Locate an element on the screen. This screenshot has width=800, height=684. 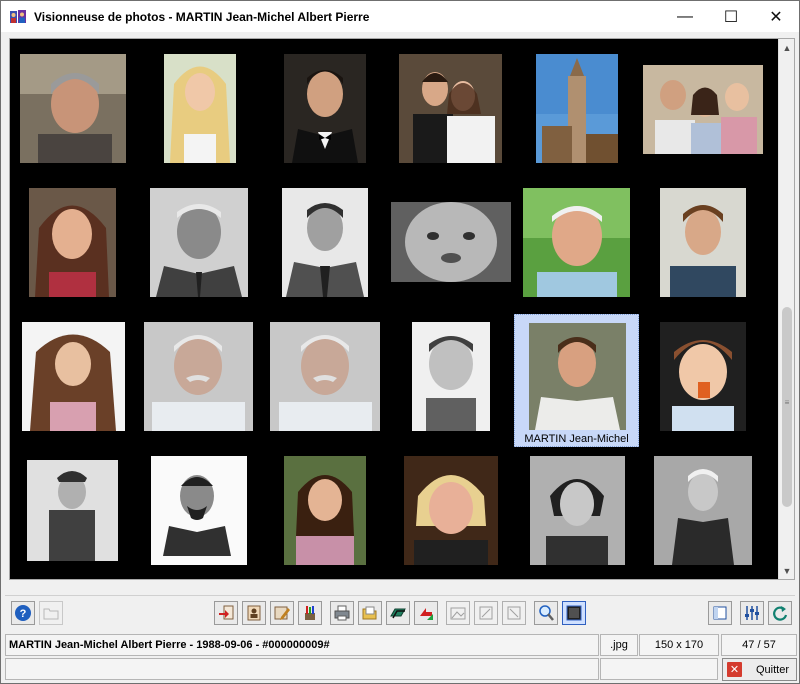
single-view-button is located at coordinates (720, 613).